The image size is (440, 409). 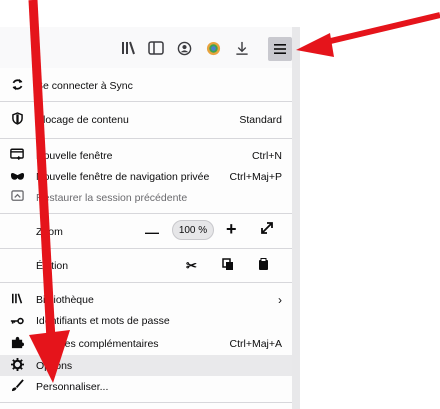 I want to click on arrow-to-menu-button, so click(x=368, y=34).